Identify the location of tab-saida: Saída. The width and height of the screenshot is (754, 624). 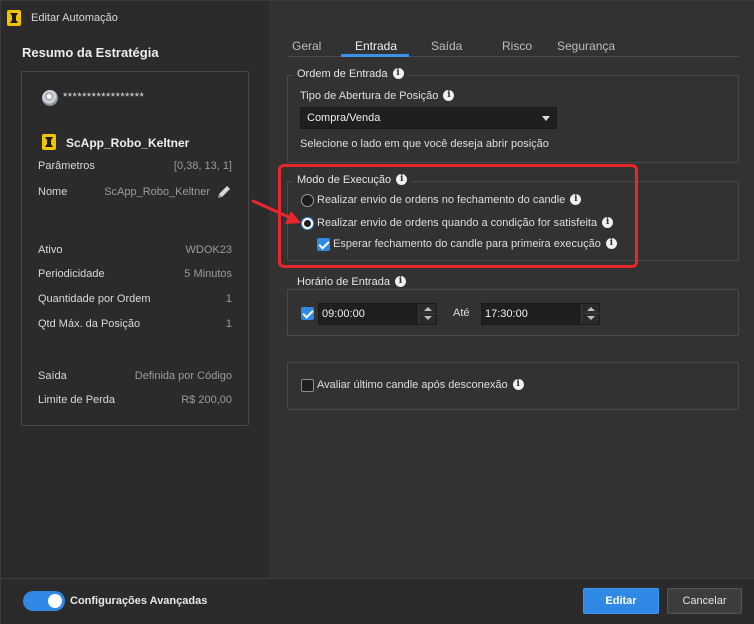
(446, 46).